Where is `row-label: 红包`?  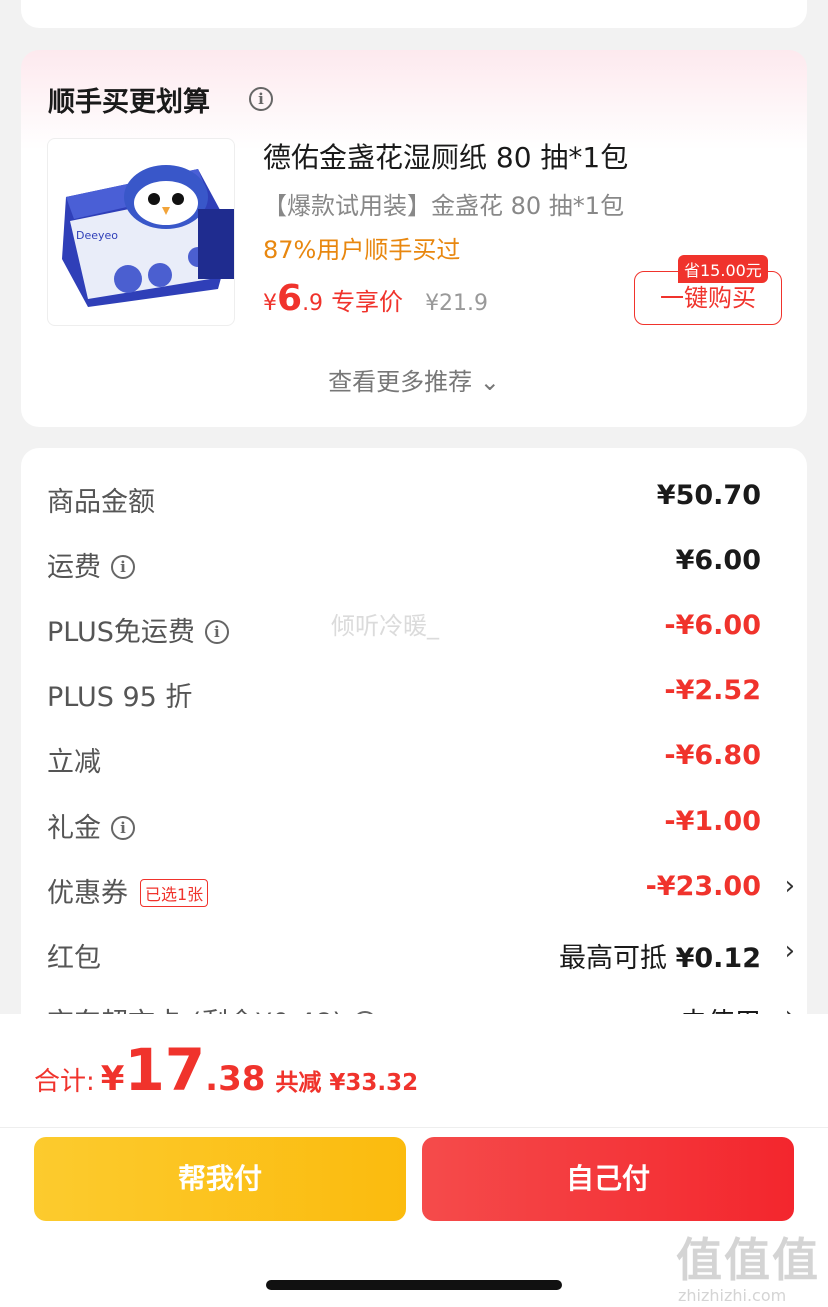
row-label: 红包 is located at coordinates (74, 958).